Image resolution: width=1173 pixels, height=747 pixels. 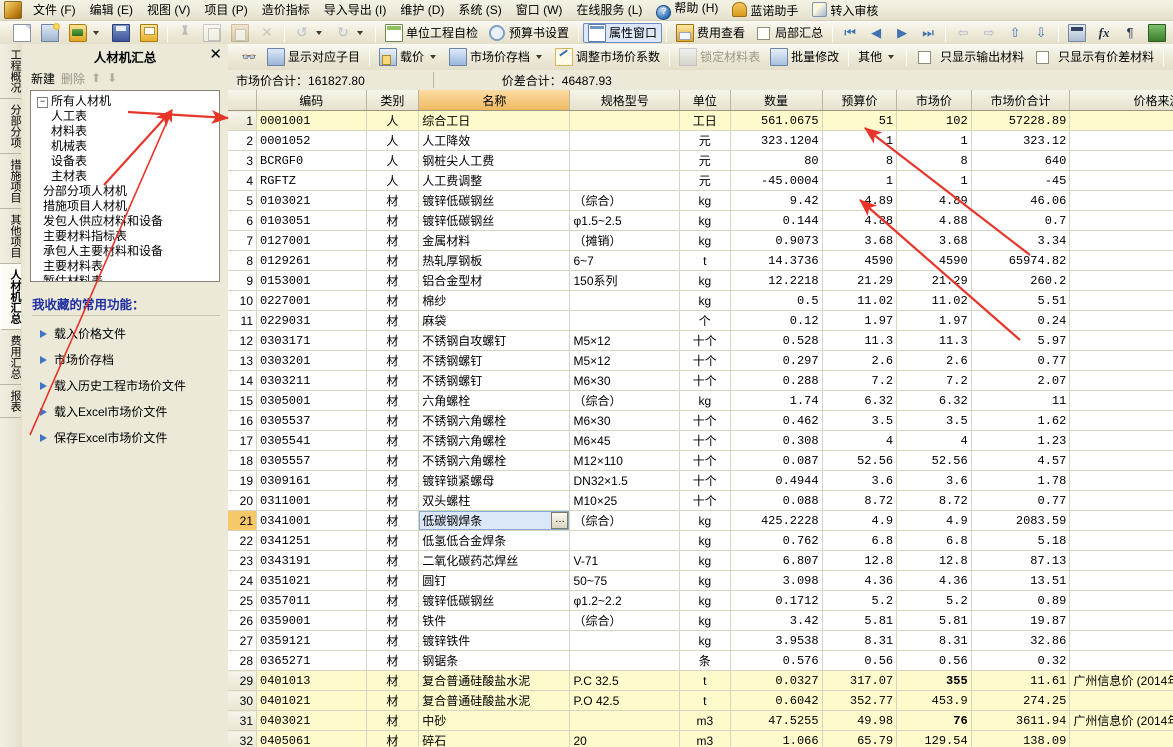 What do you see at coordinates (970, 57) in the screenshot?
I see `output-only-checkbox: 只显示输出材料` at bounding box center [970, 57].